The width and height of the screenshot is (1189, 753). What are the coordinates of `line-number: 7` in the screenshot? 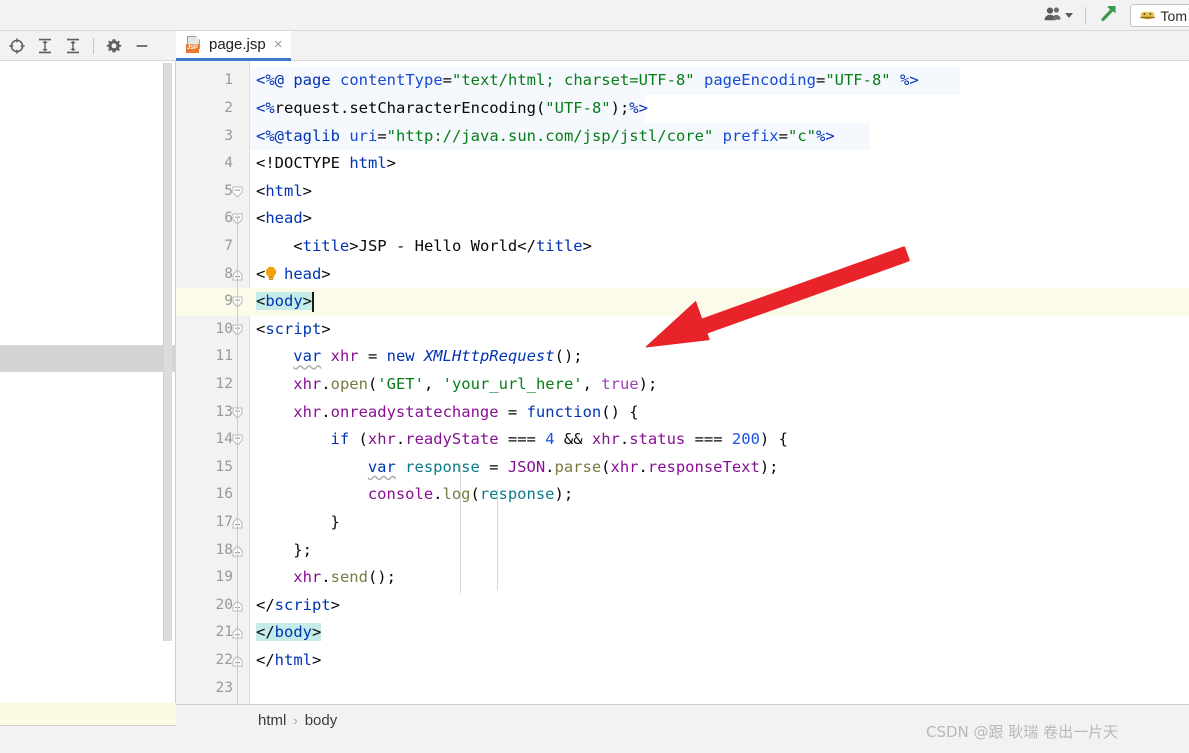 It's located at (228, 245).